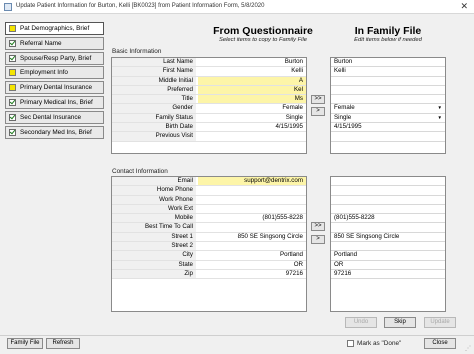 Image resolution: width=474 pixels, height=354 pixels. I want to click on questionnaire-value: Kelli, so click(252, 71).